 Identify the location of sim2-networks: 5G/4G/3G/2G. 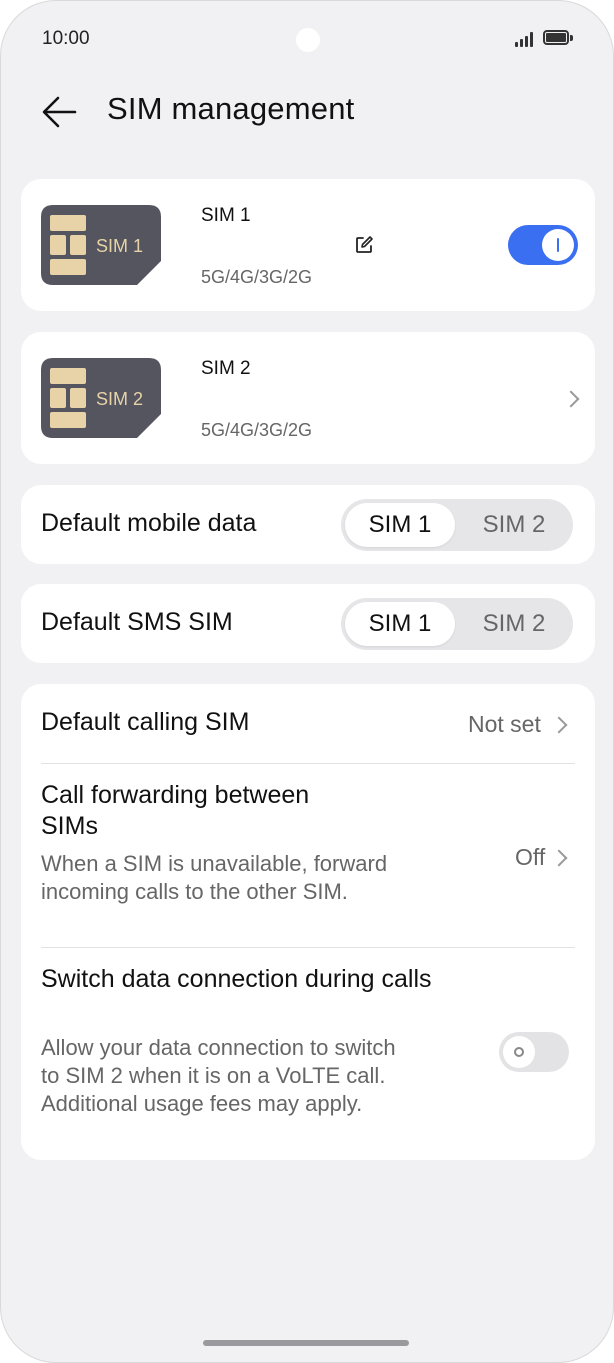
(257, 430).